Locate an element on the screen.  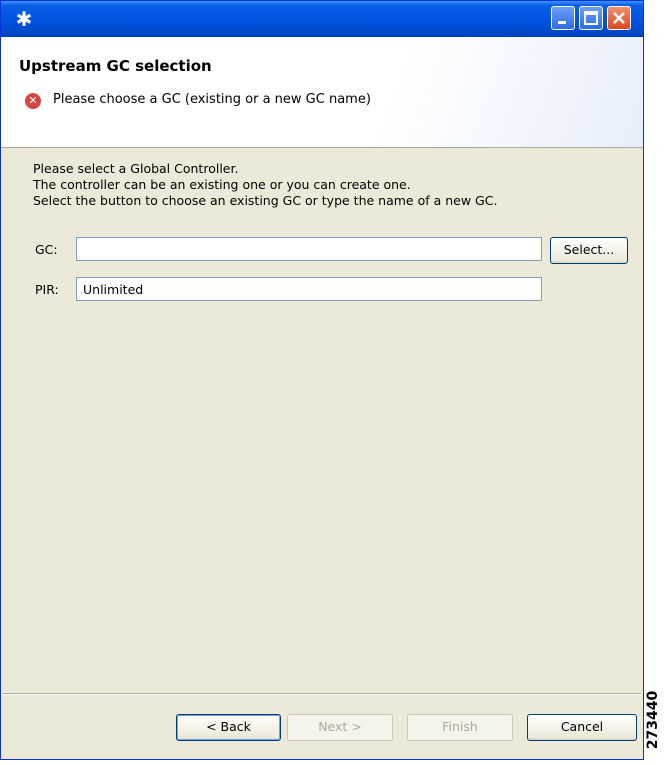
next-button: Next > is located at coordinates (340, 727).